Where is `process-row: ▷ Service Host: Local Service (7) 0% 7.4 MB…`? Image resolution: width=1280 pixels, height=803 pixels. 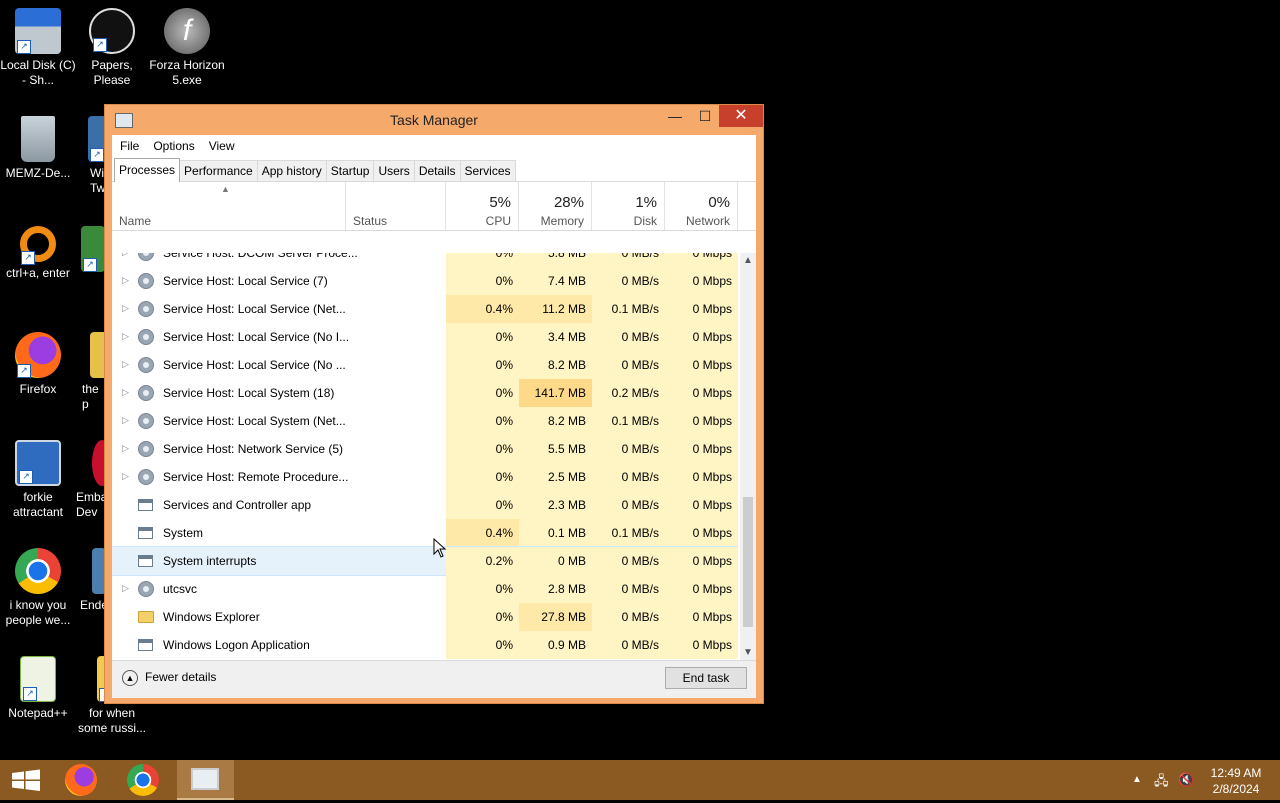
process-row: ▷ Service Host: Local Service (7) 0% 7.4 MB… is located at coordinates (425, 281).